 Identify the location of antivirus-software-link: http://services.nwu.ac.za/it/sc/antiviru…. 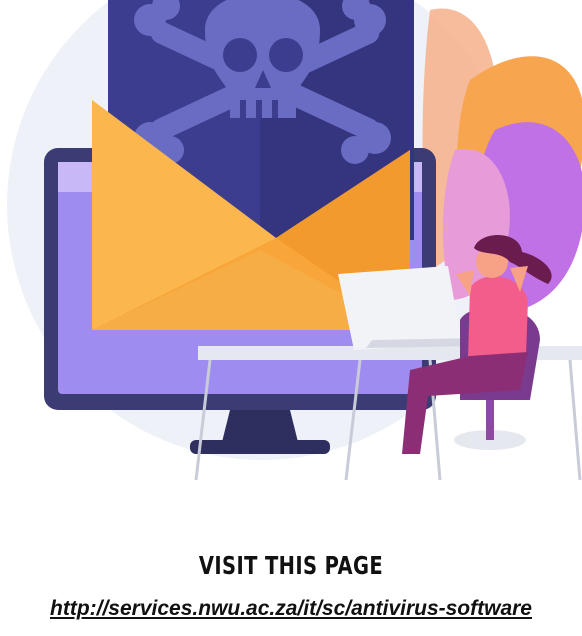
(291, 609).